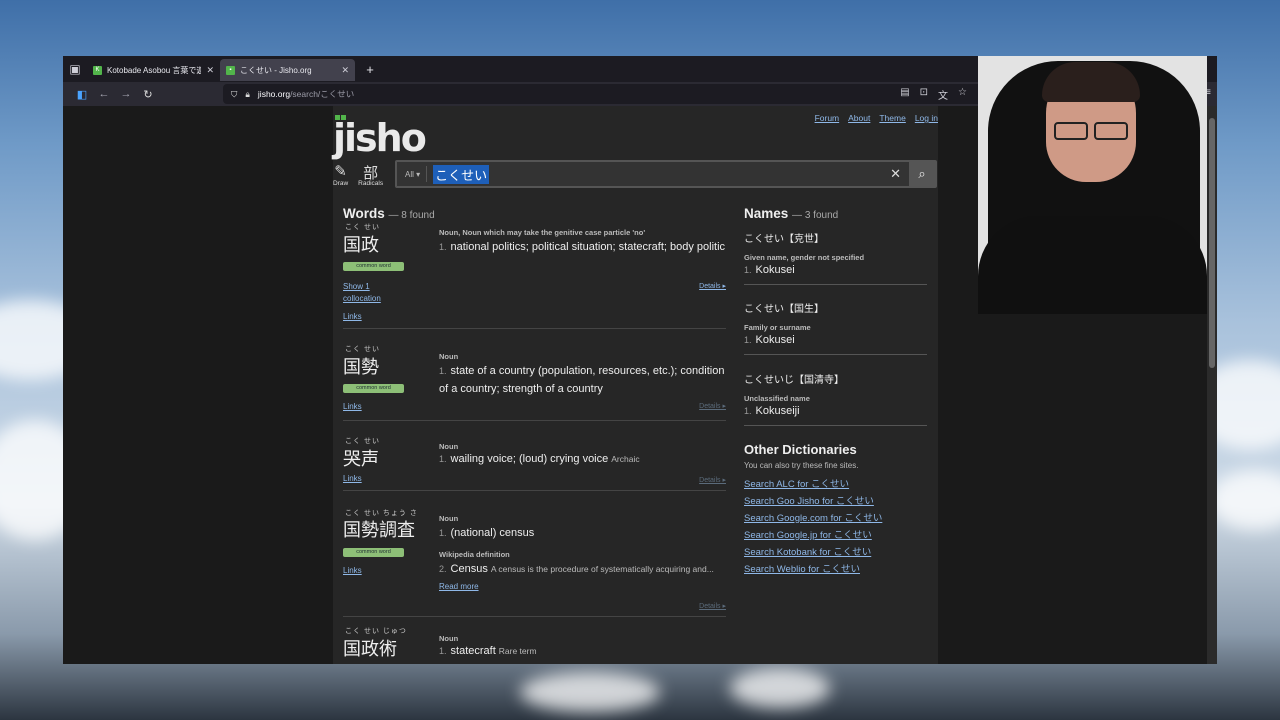  I want to click on logo-dots, so click(340, 117).